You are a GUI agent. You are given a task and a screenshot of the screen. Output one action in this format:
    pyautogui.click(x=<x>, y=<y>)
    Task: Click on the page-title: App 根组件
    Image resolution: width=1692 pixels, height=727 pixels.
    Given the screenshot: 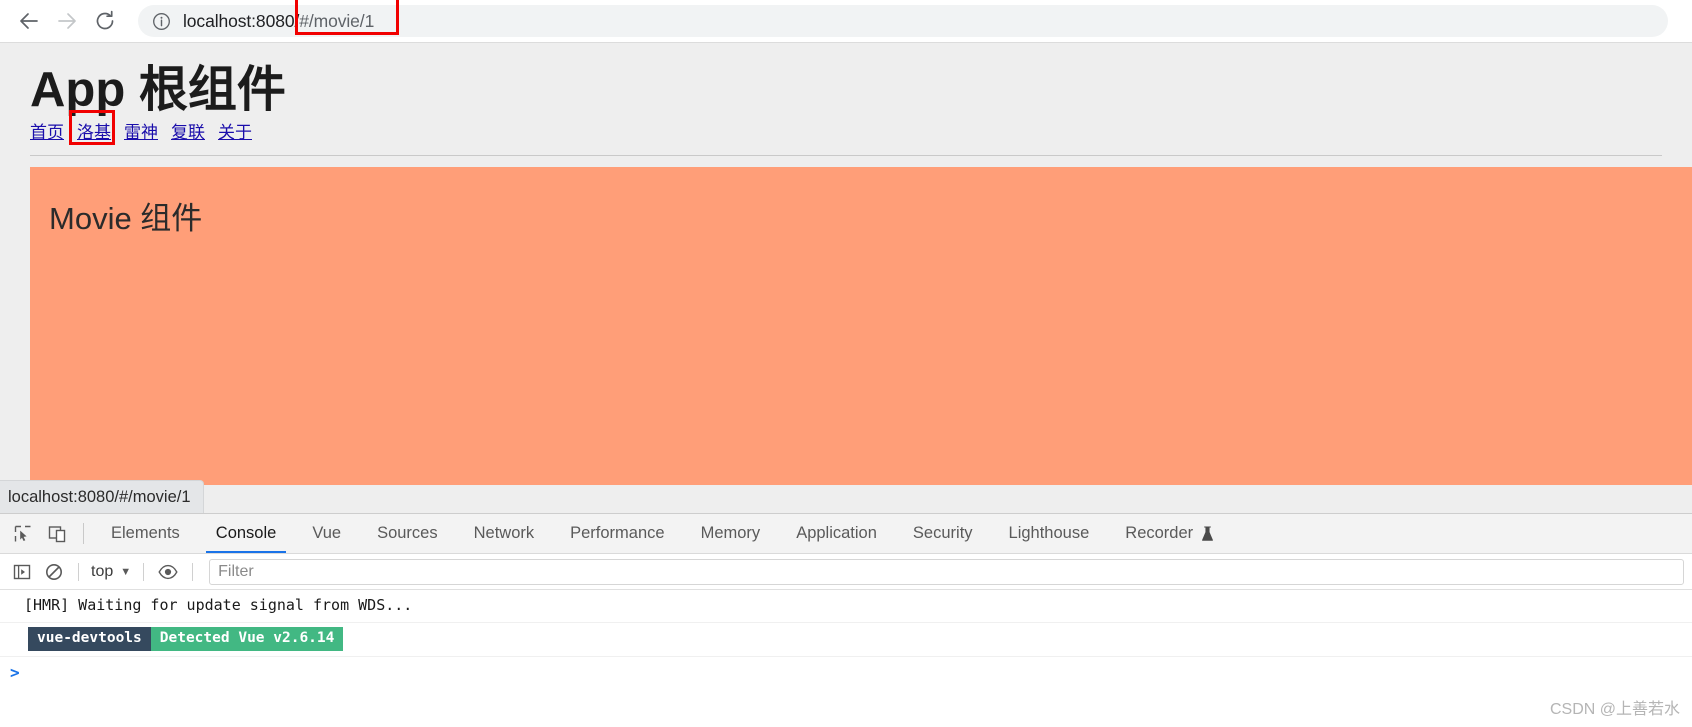 What is the action you would take?
    pyautogui.click(x=158, y=90)
    